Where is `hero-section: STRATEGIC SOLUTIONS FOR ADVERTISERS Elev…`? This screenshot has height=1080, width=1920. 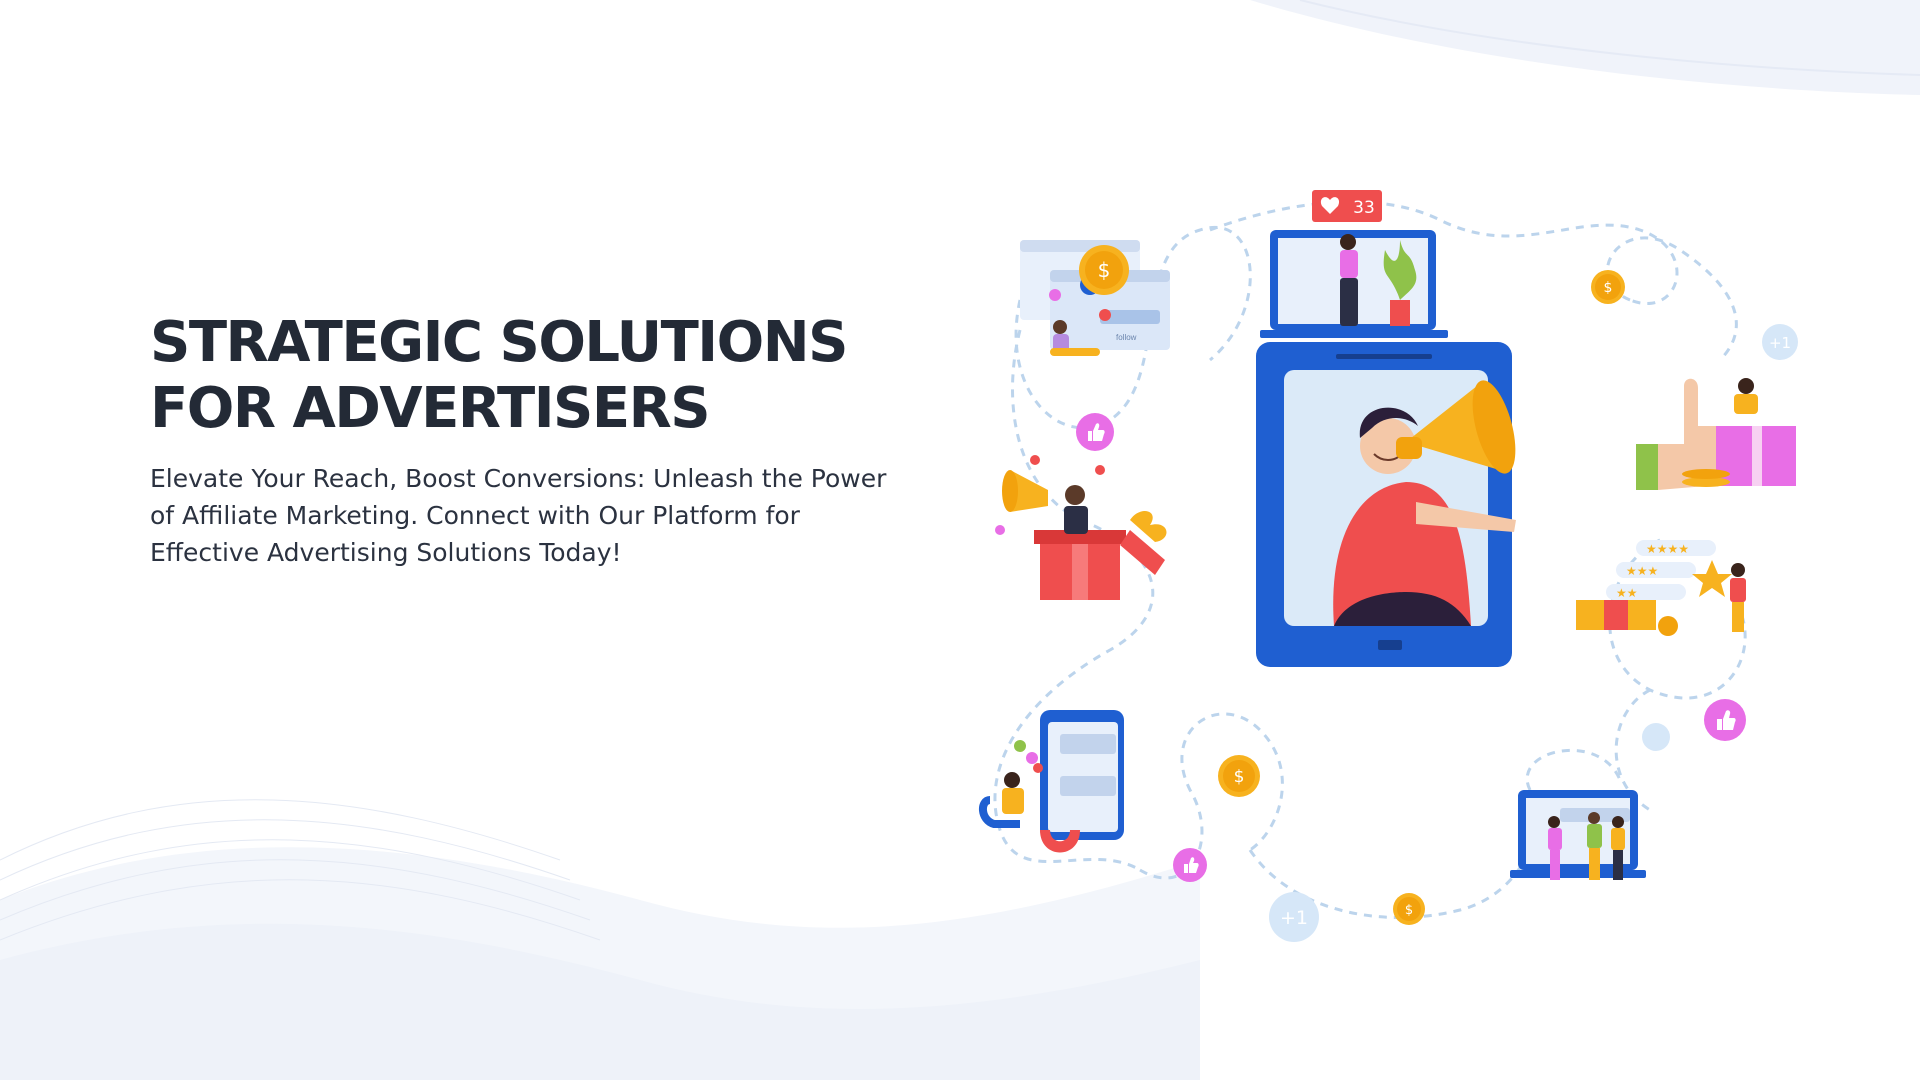
hero-section: STRATEGIC SOLUTIONS FOR ADVERTISERS Elev… is located at coordinates (530, 440).